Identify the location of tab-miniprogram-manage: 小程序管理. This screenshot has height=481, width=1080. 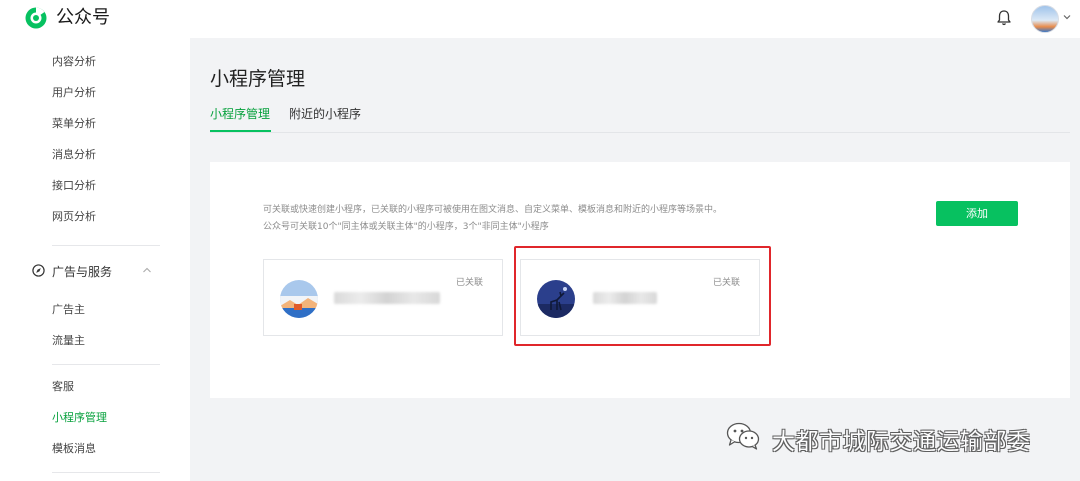
(240, 114).